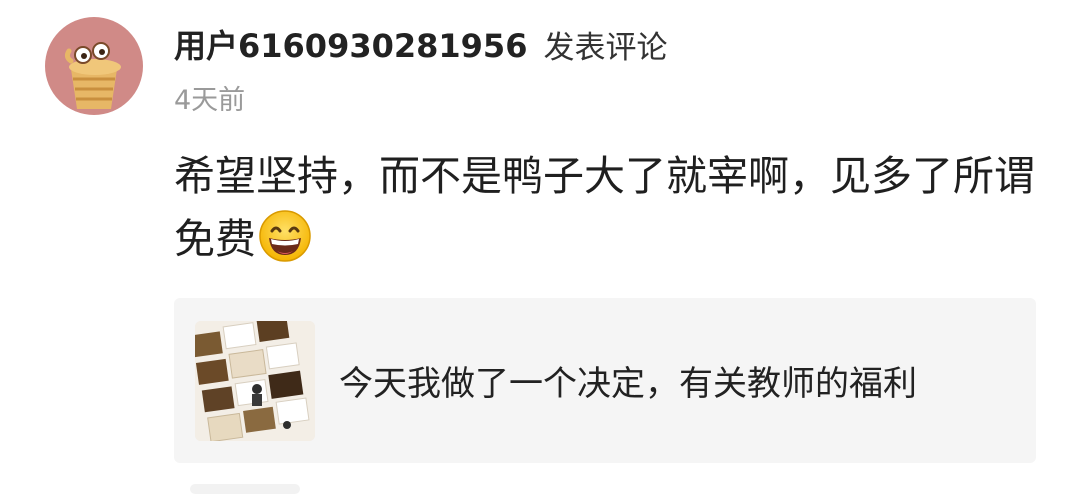 This screenshot has width=1080, height=494. What do you see at coordinates (628, 384) in the screenshot?
I see `article-title: 今天我做了一个决定，有关教师的福利` at bounding box center [628, 384].